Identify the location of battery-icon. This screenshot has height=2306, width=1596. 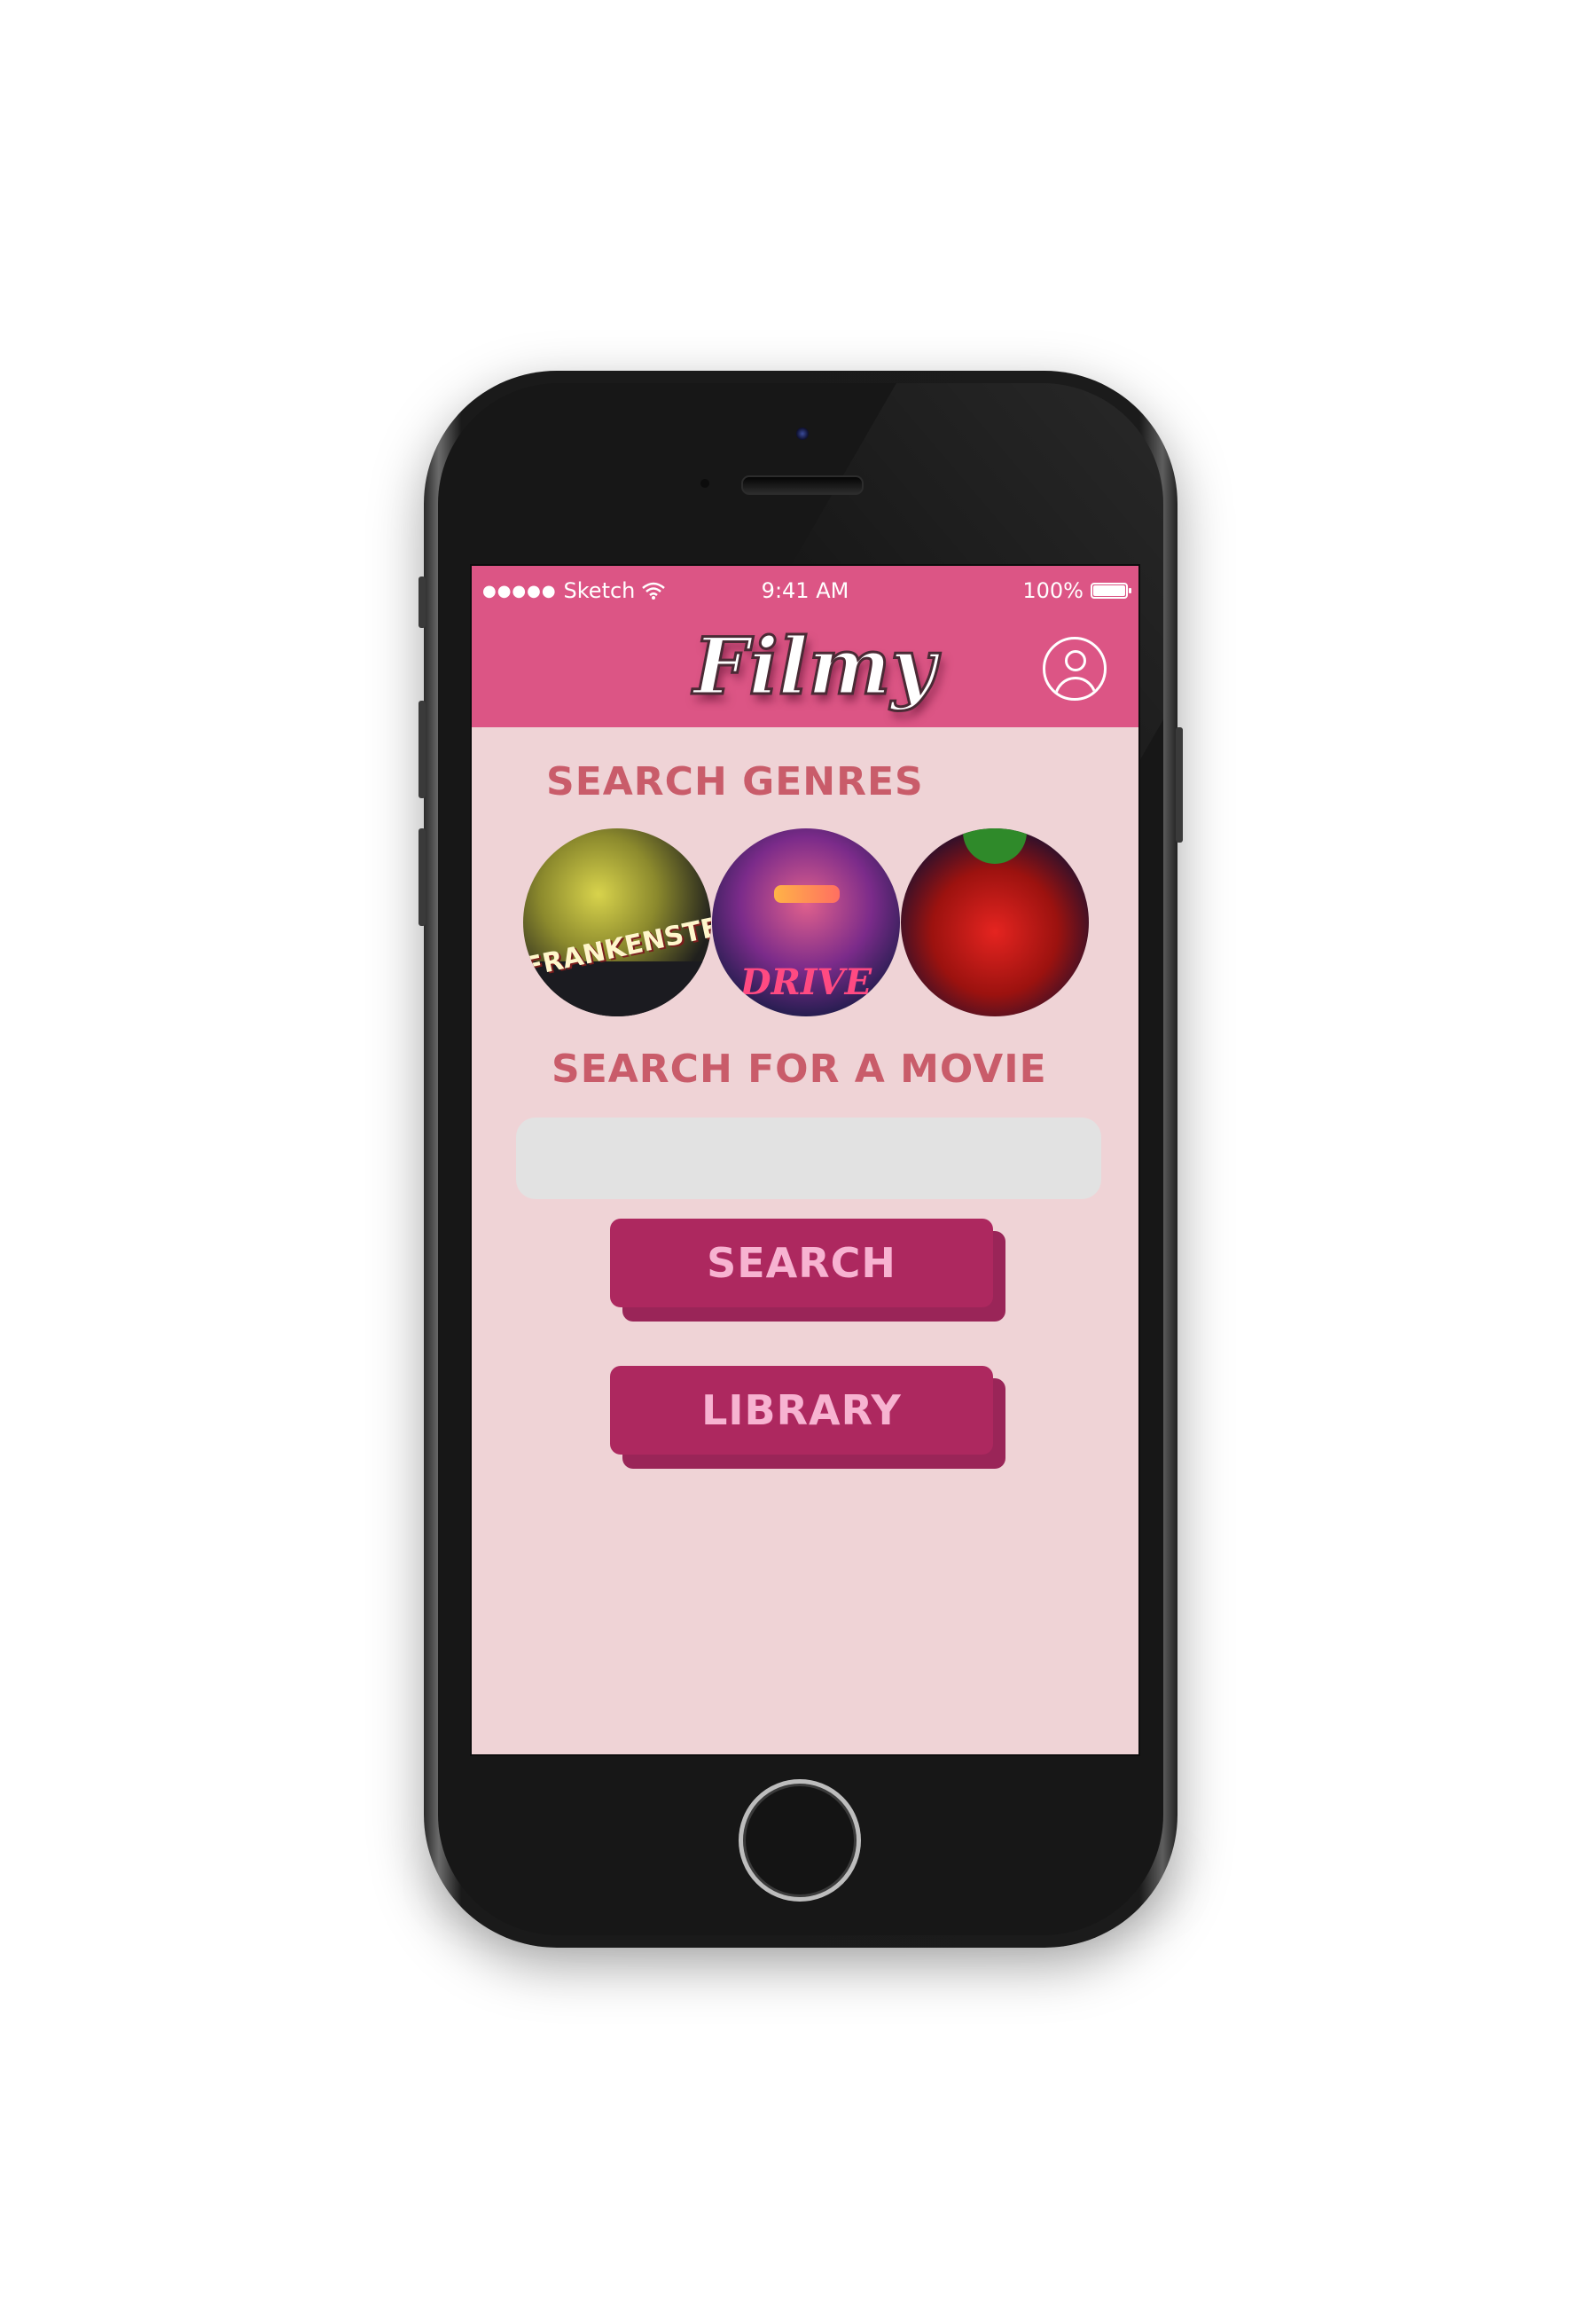
(1111, 591).